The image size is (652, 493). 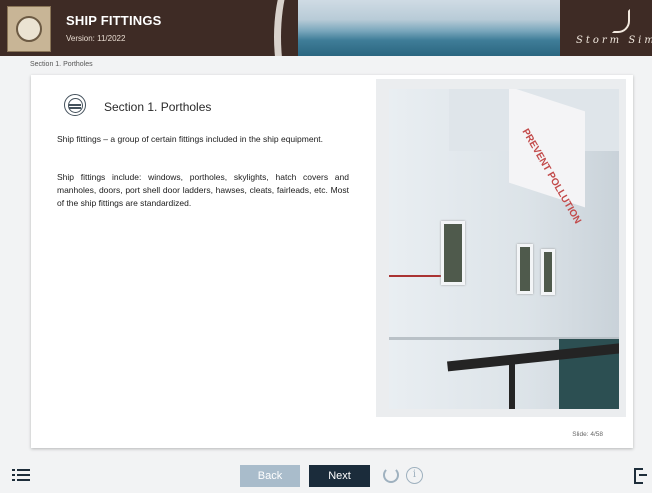 What do you see at coordinates (270, 476) in the screenshot?
I see `back-button: Back` at bounding box center [270, 476].